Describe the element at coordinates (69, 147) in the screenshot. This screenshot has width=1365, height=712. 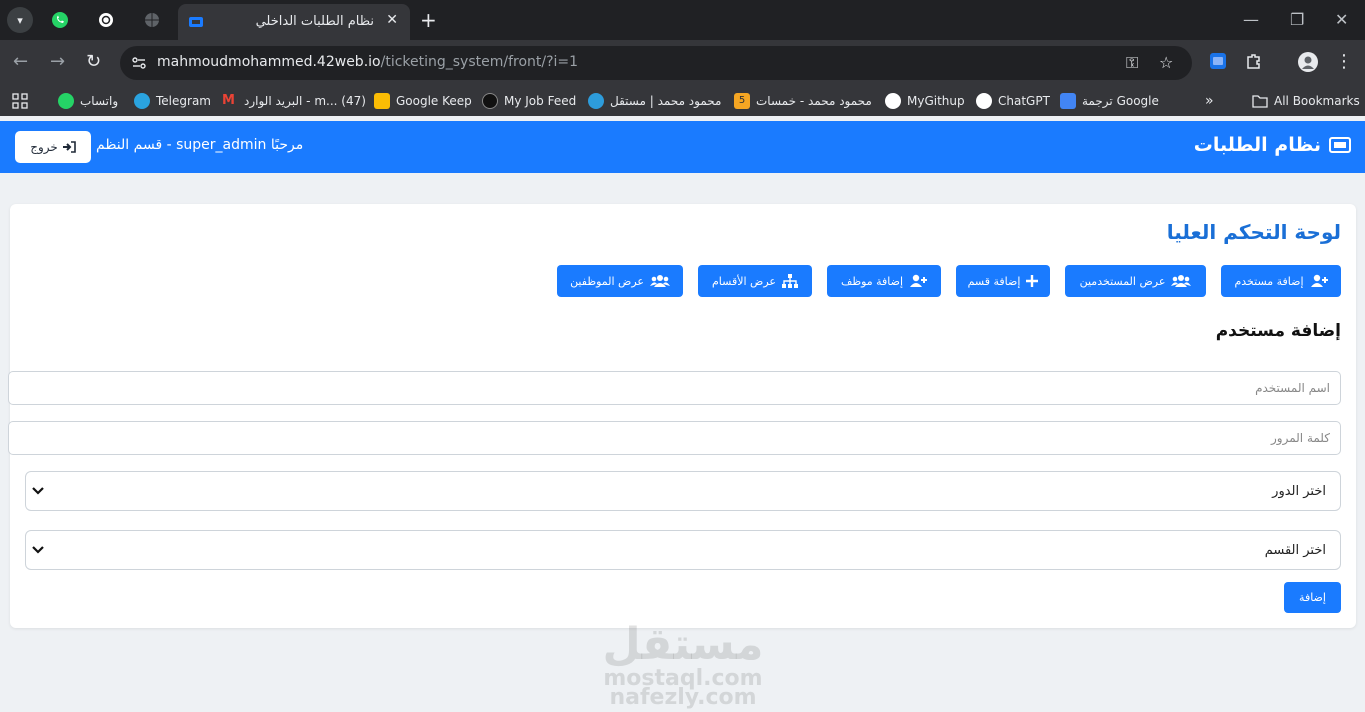
I see `sign-out-icon` at that location.